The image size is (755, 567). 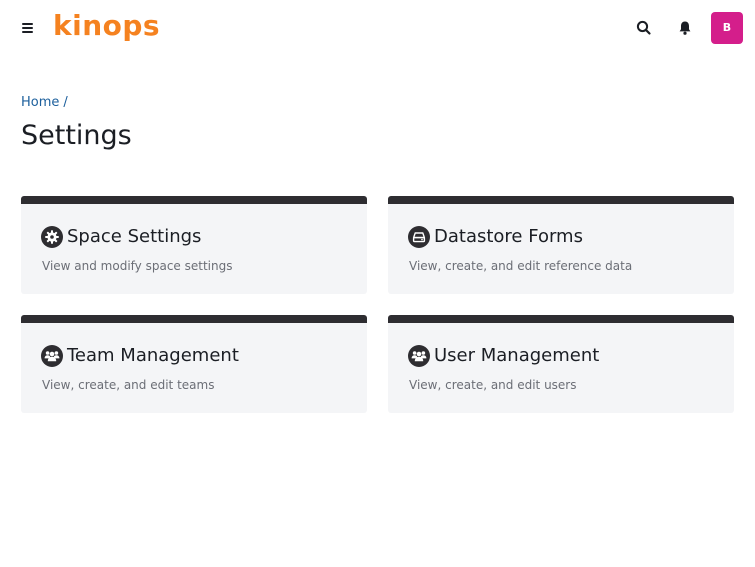 What do you see at coordinates (28, 28) in the screenshot?
I see `hamburger-menu-icon` at bounding box center [28, 28].